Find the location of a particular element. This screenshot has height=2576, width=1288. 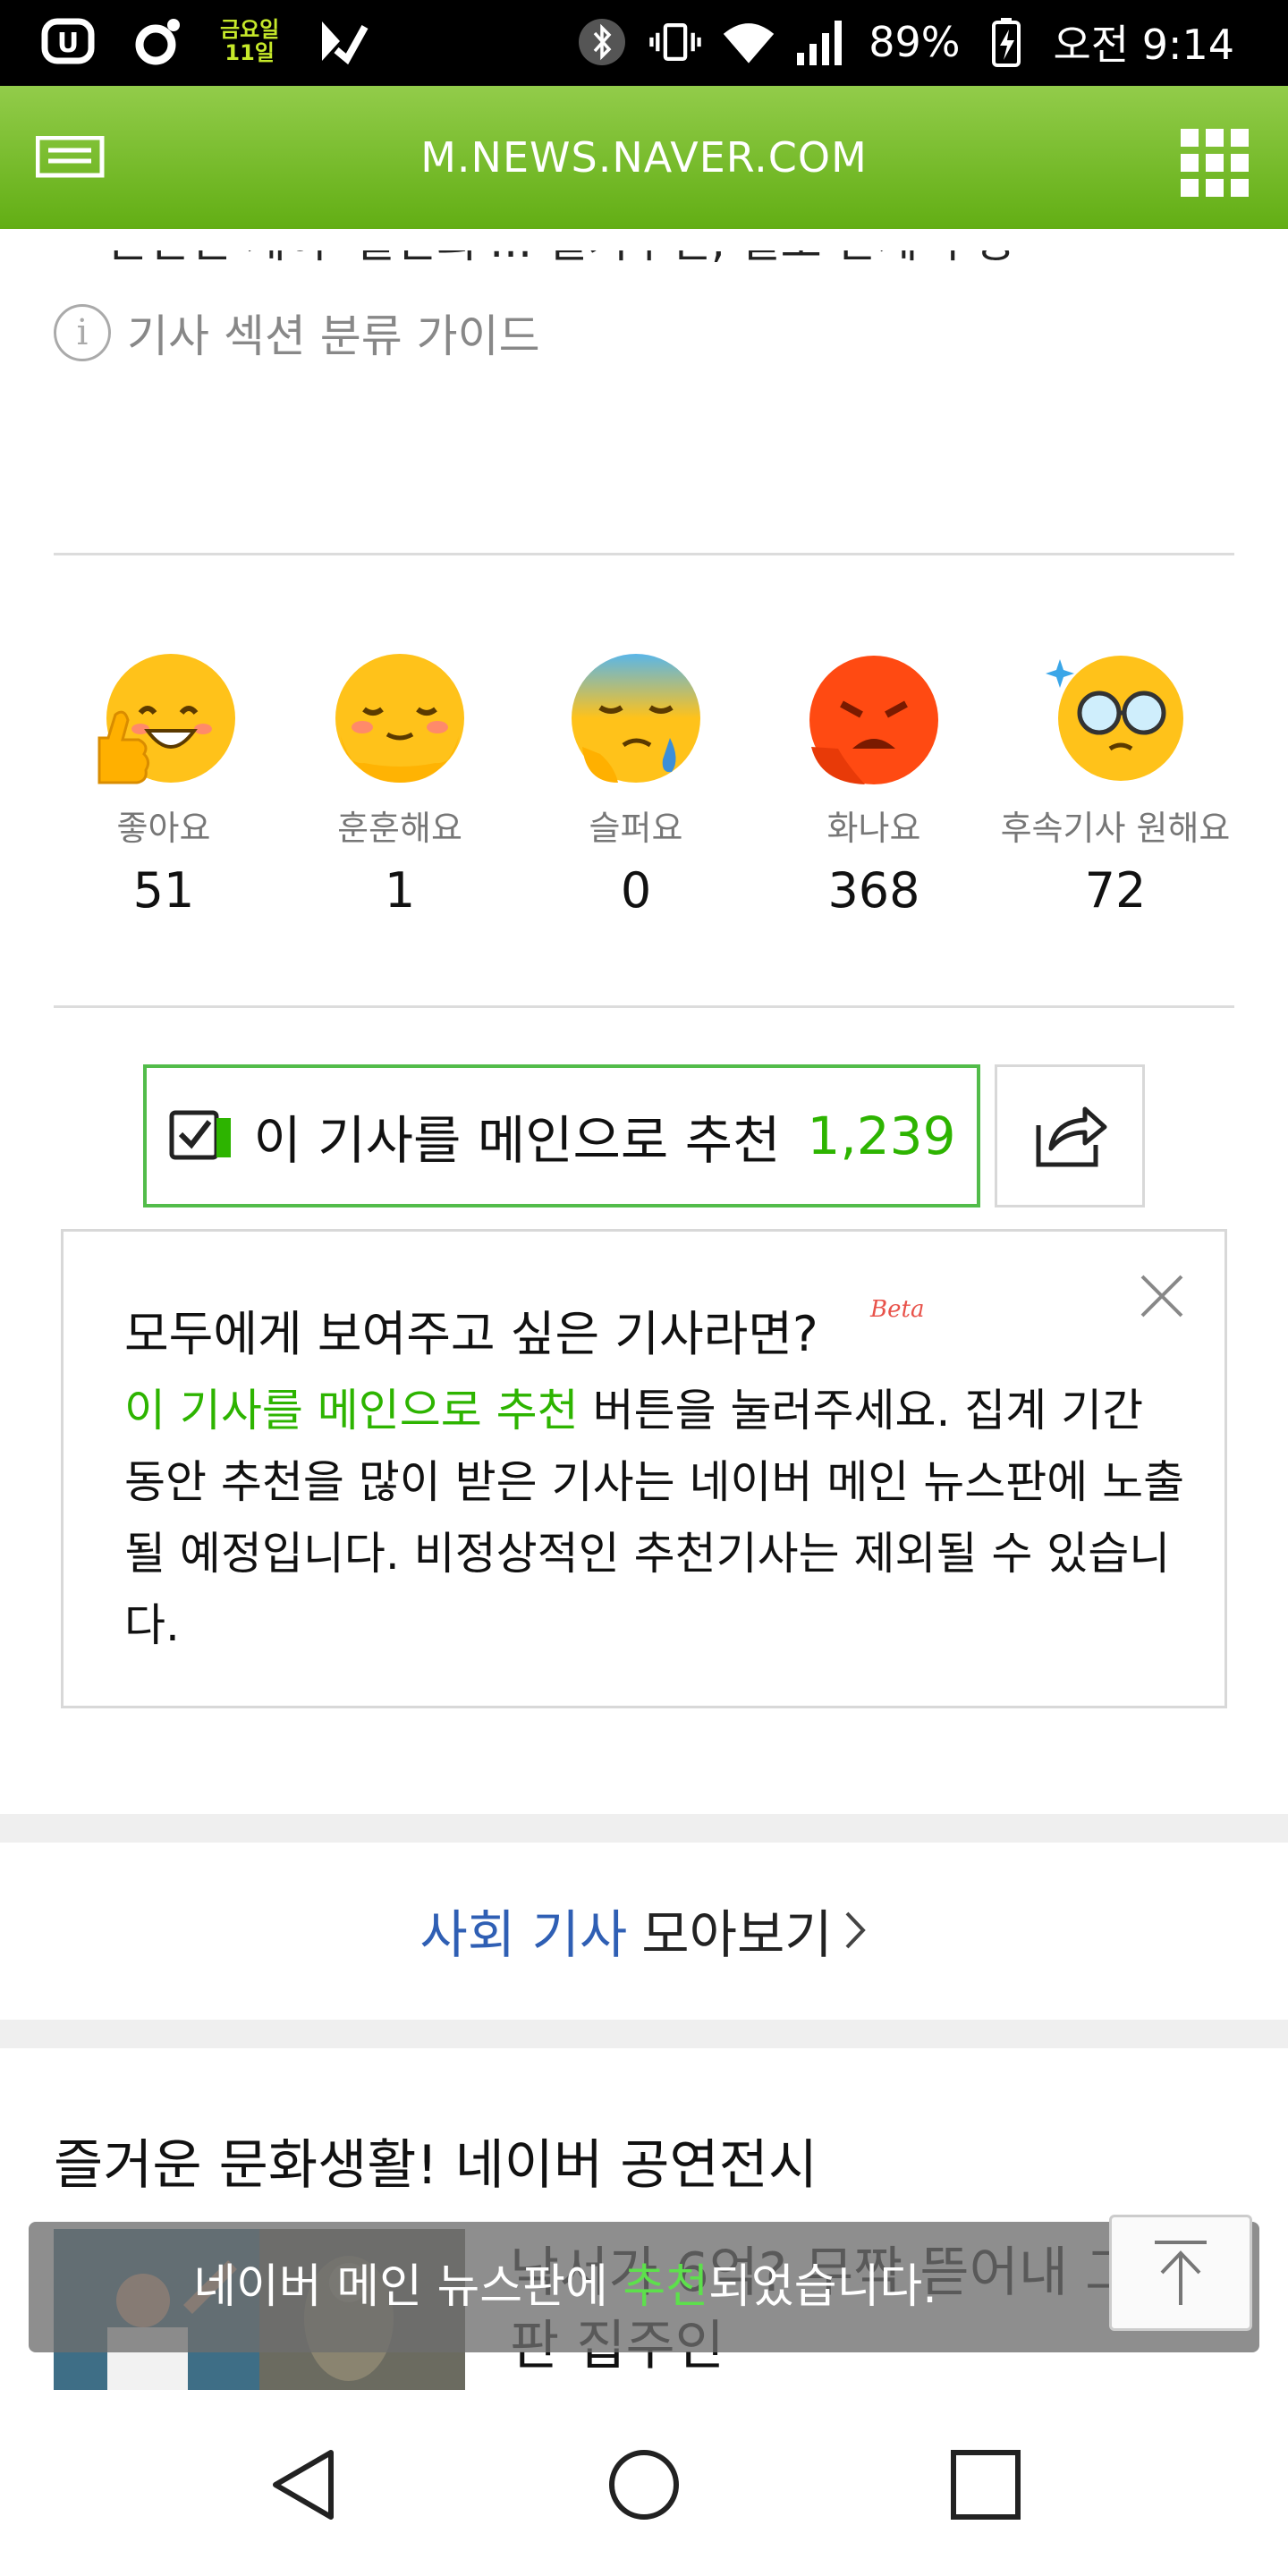

close-icon is located at coordinates (1162, 1296).